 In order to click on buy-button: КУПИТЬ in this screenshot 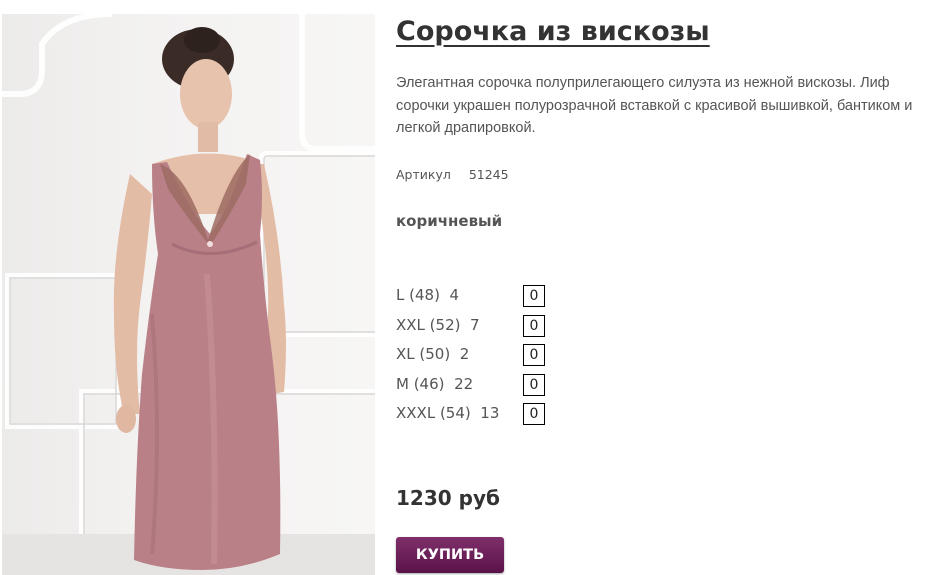, I will do `click(450, 555)`.